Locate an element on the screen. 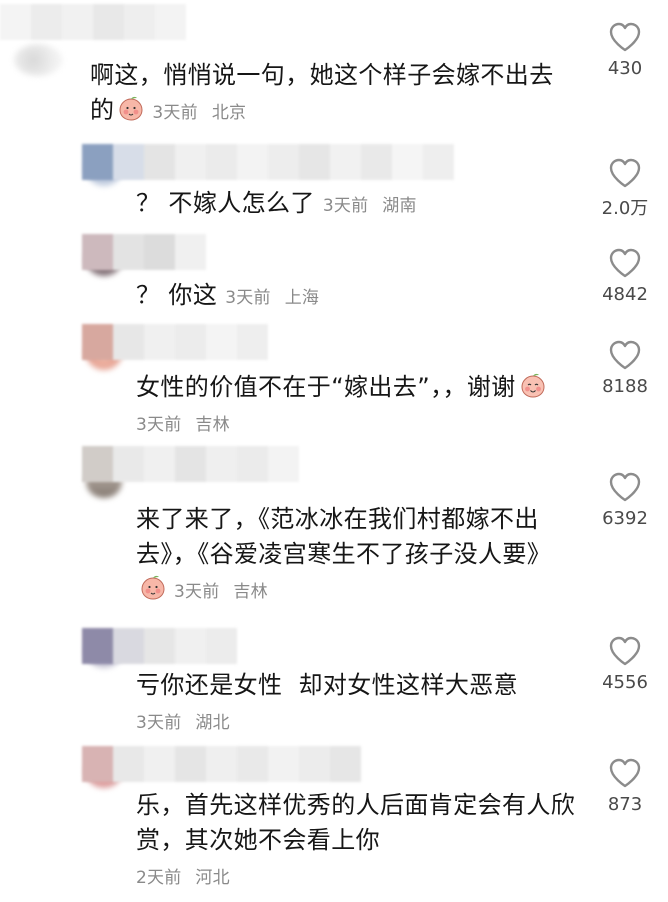  like-button: 6392 is located at coordinates (625, 500).